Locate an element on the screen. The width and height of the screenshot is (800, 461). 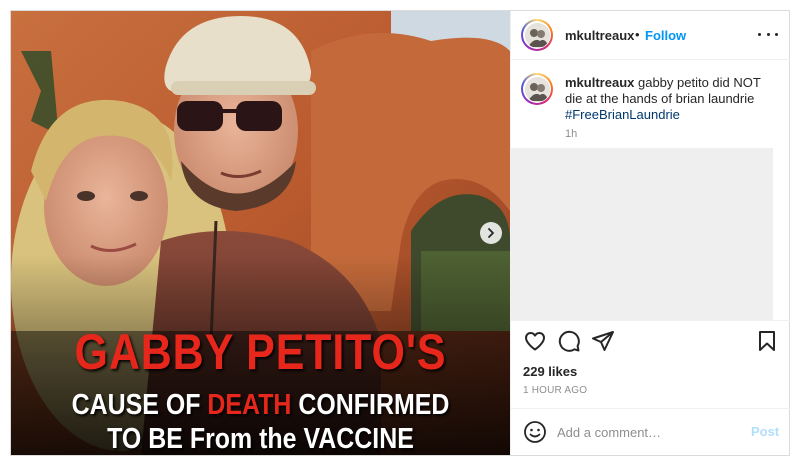
likes-count: 229 likes is located at coordinates (550, 371).